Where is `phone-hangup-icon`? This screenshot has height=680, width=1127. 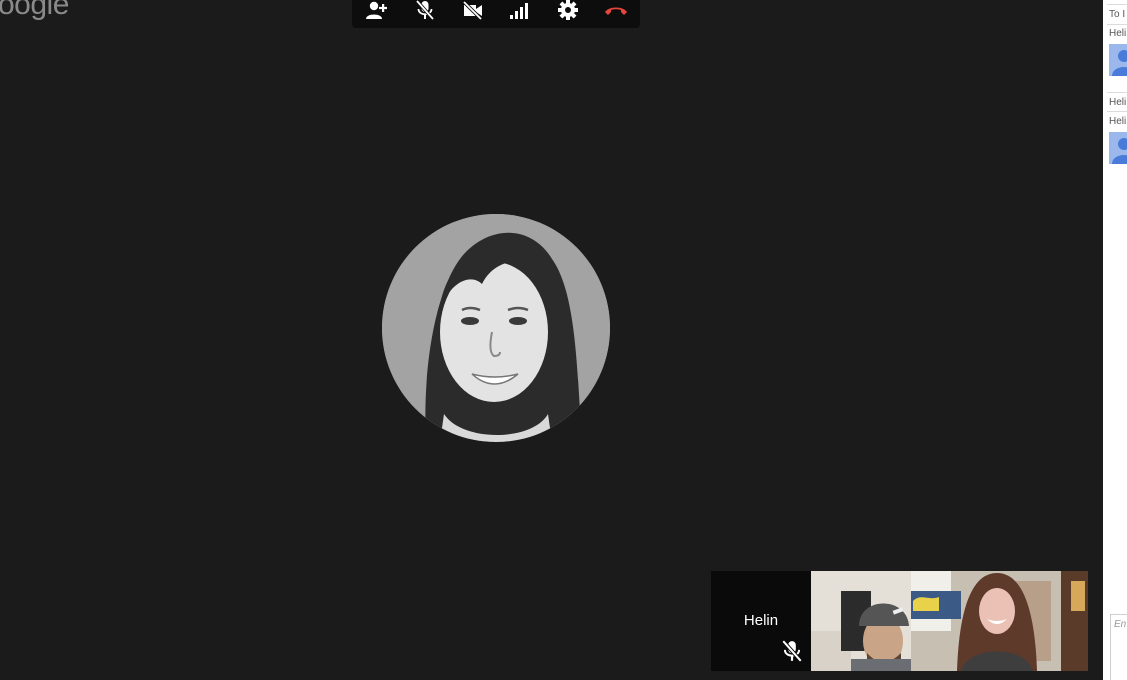
phone-hangup-icon is located at coordinates (616, 10).